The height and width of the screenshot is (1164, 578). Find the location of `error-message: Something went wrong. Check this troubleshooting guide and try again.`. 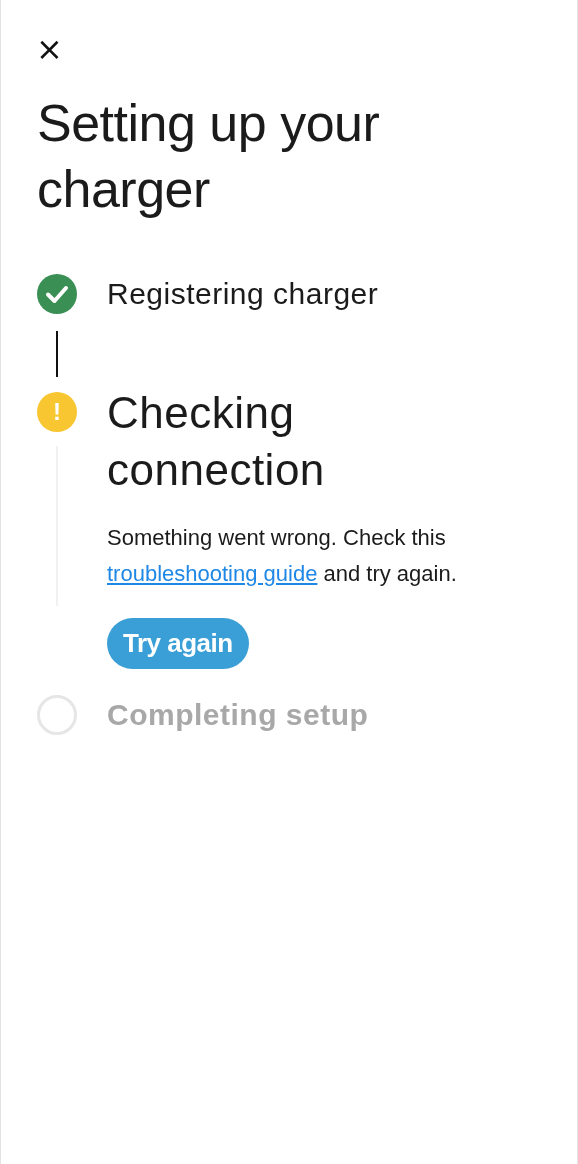

error-message: Something went wrong. Check this troubleshooting guide and try again. is located at coordinates (282, 556).